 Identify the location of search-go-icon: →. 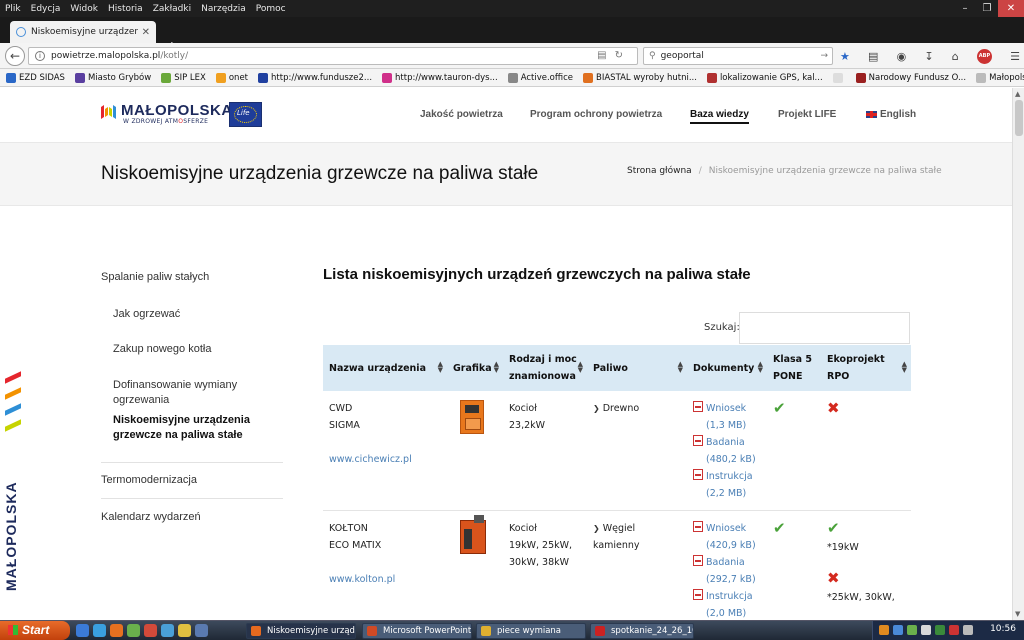
(824, 56).